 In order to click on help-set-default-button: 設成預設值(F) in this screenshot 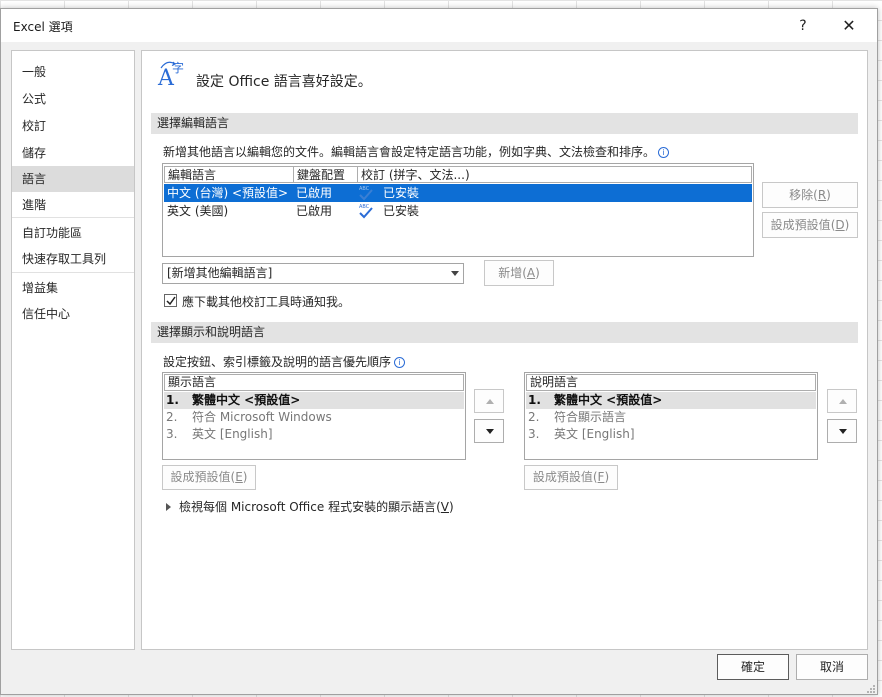, I will do `click(571, 477)`.